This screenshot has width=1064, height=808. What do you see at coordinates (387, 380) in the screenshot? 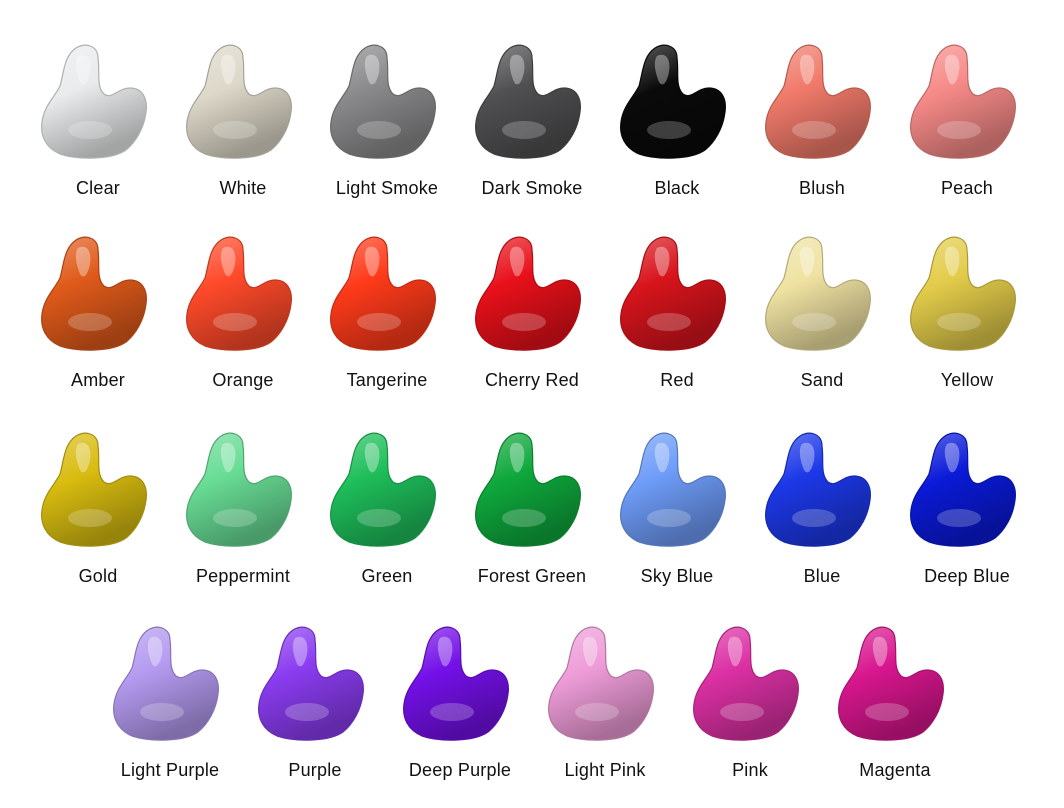
I see `swatch-label: Tangerine` at bounding box center [387, 380].